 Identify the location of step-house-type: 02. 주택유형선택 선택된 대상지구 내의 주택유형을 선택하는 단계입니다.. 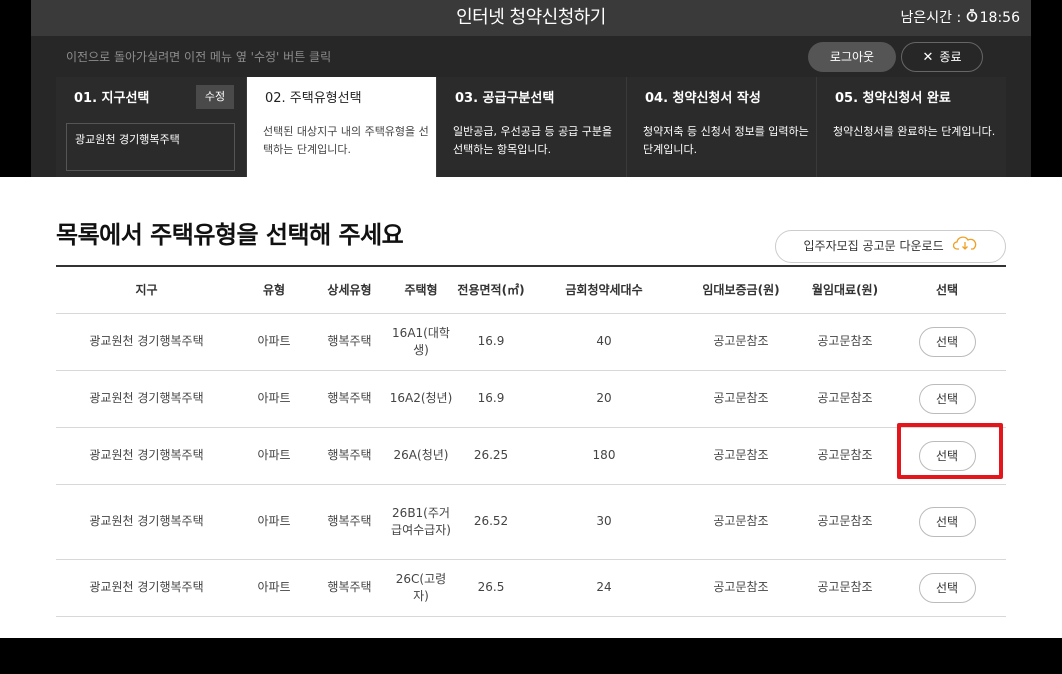
(341, 127).